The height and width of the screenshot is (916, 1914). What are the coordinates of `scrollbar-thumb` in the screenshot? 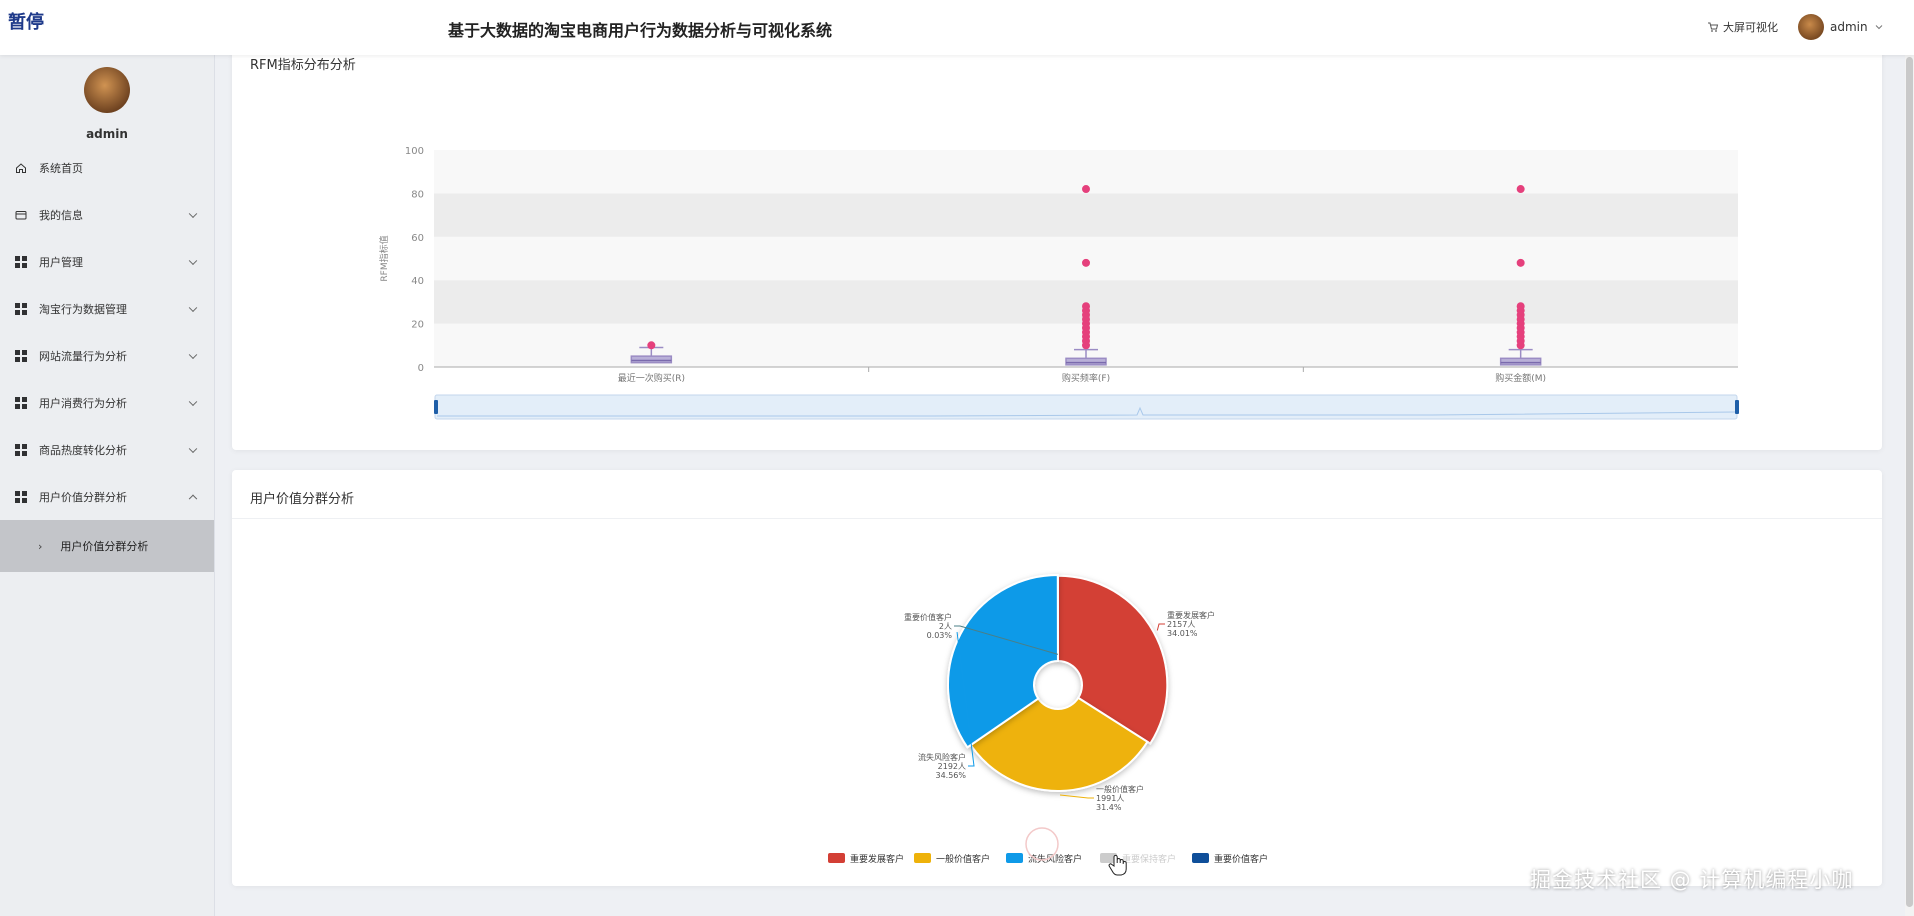 It's located at (1909, 482).